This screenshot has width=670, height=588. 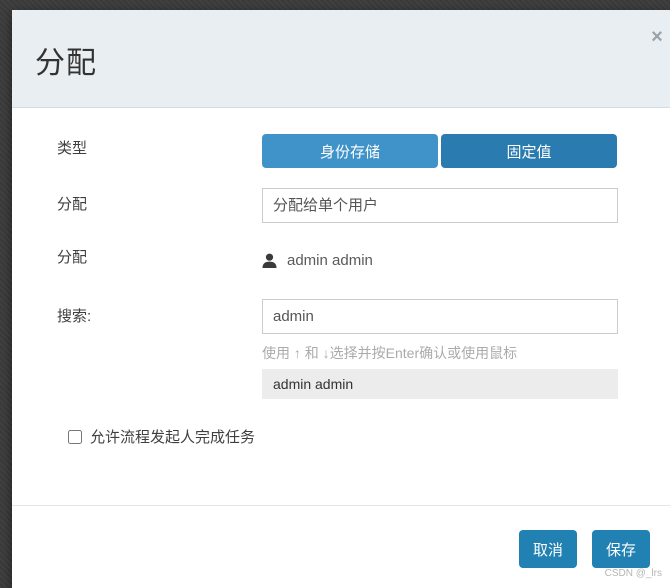 What do you see at coordinates (440, 316) in the screenshot?
I see `search-input` at bounding box center [440, 316].